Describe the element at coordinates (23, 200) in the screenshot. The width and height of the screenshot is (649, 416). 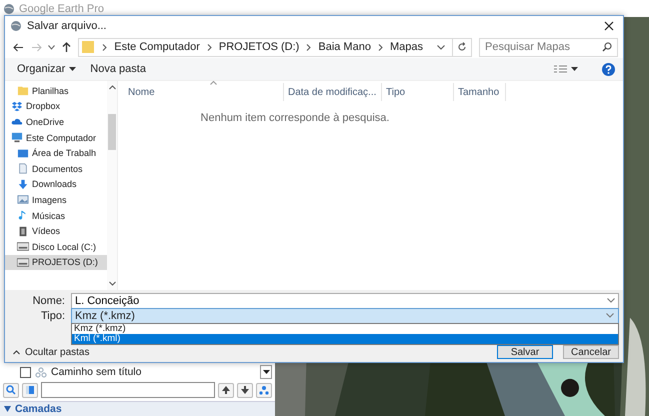
I see `image-icon` at that location.